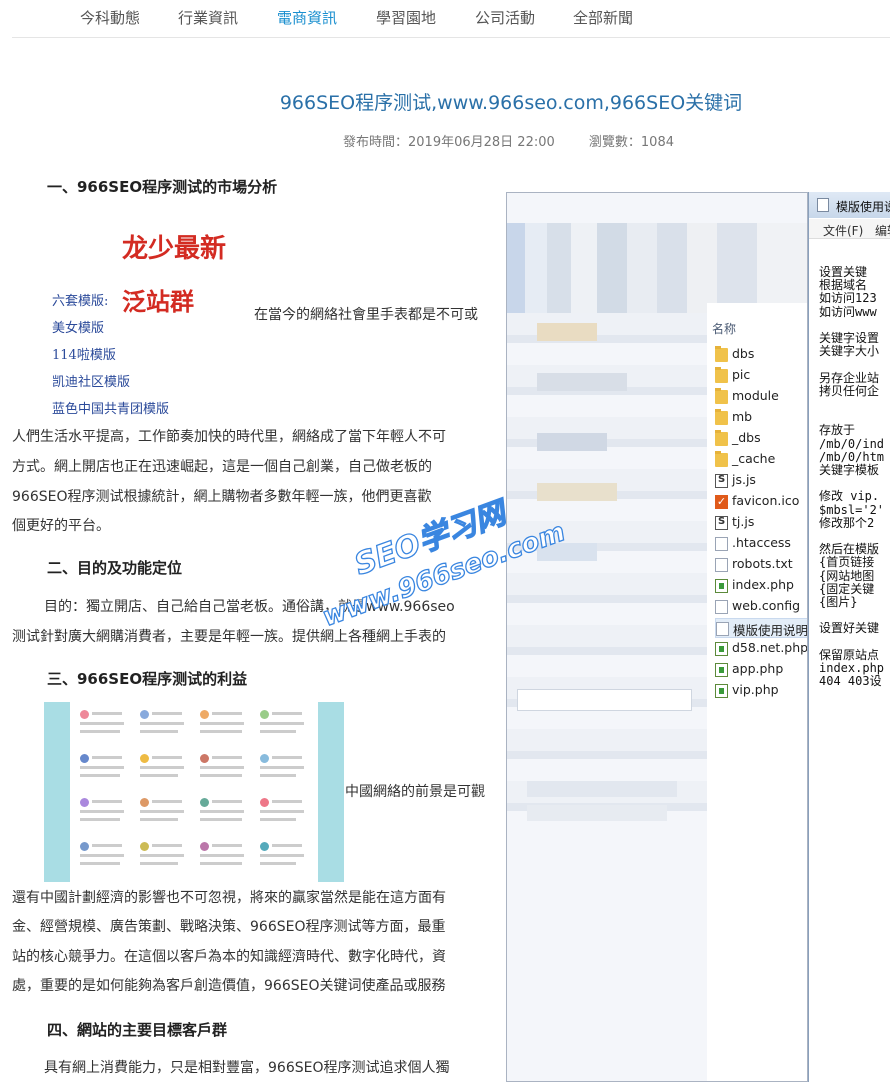  What do you see at coordinates (603, 17) in the screenshot?
I see `nav-item-all-news: 全部新聞` at bounding box center [603, 17].